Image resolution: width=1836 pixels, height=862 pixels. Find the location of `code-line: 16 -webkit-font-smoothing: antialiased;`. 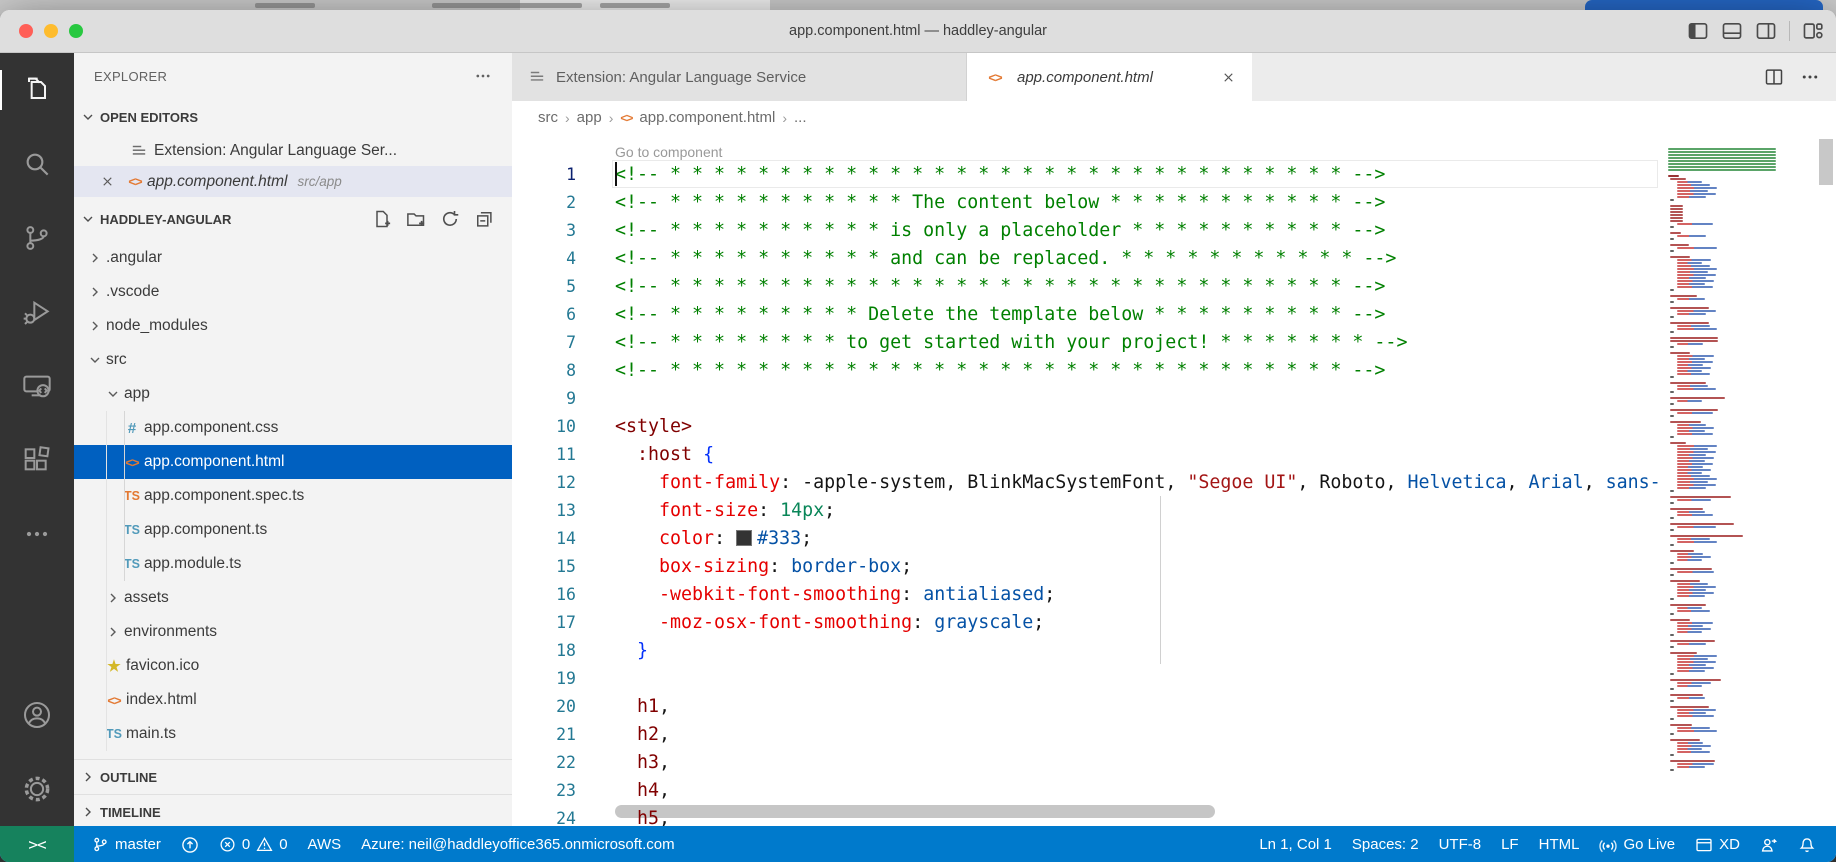

code-line: 16 -webkit-font-smoothing: antialiased; is located at coordinates (1174, 594).